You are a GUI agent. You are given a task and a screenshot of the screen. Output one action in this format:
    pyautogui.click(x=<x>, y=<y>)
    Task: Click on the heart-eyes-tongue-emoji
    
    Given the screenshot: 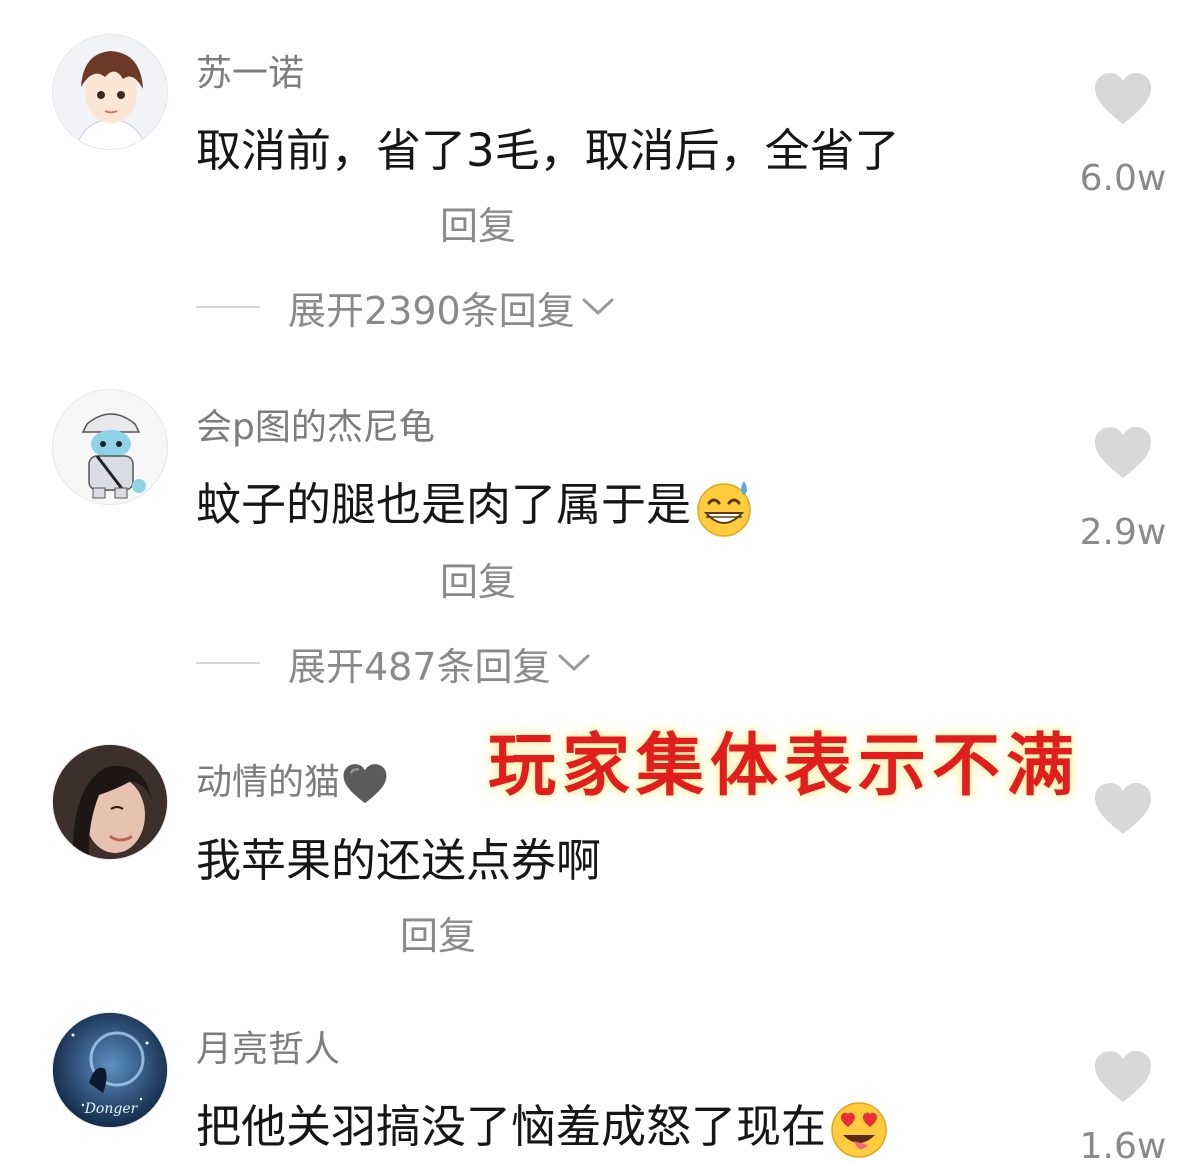 What is the action you would take?
    pyautogui.click(x=859, y=1130)
    